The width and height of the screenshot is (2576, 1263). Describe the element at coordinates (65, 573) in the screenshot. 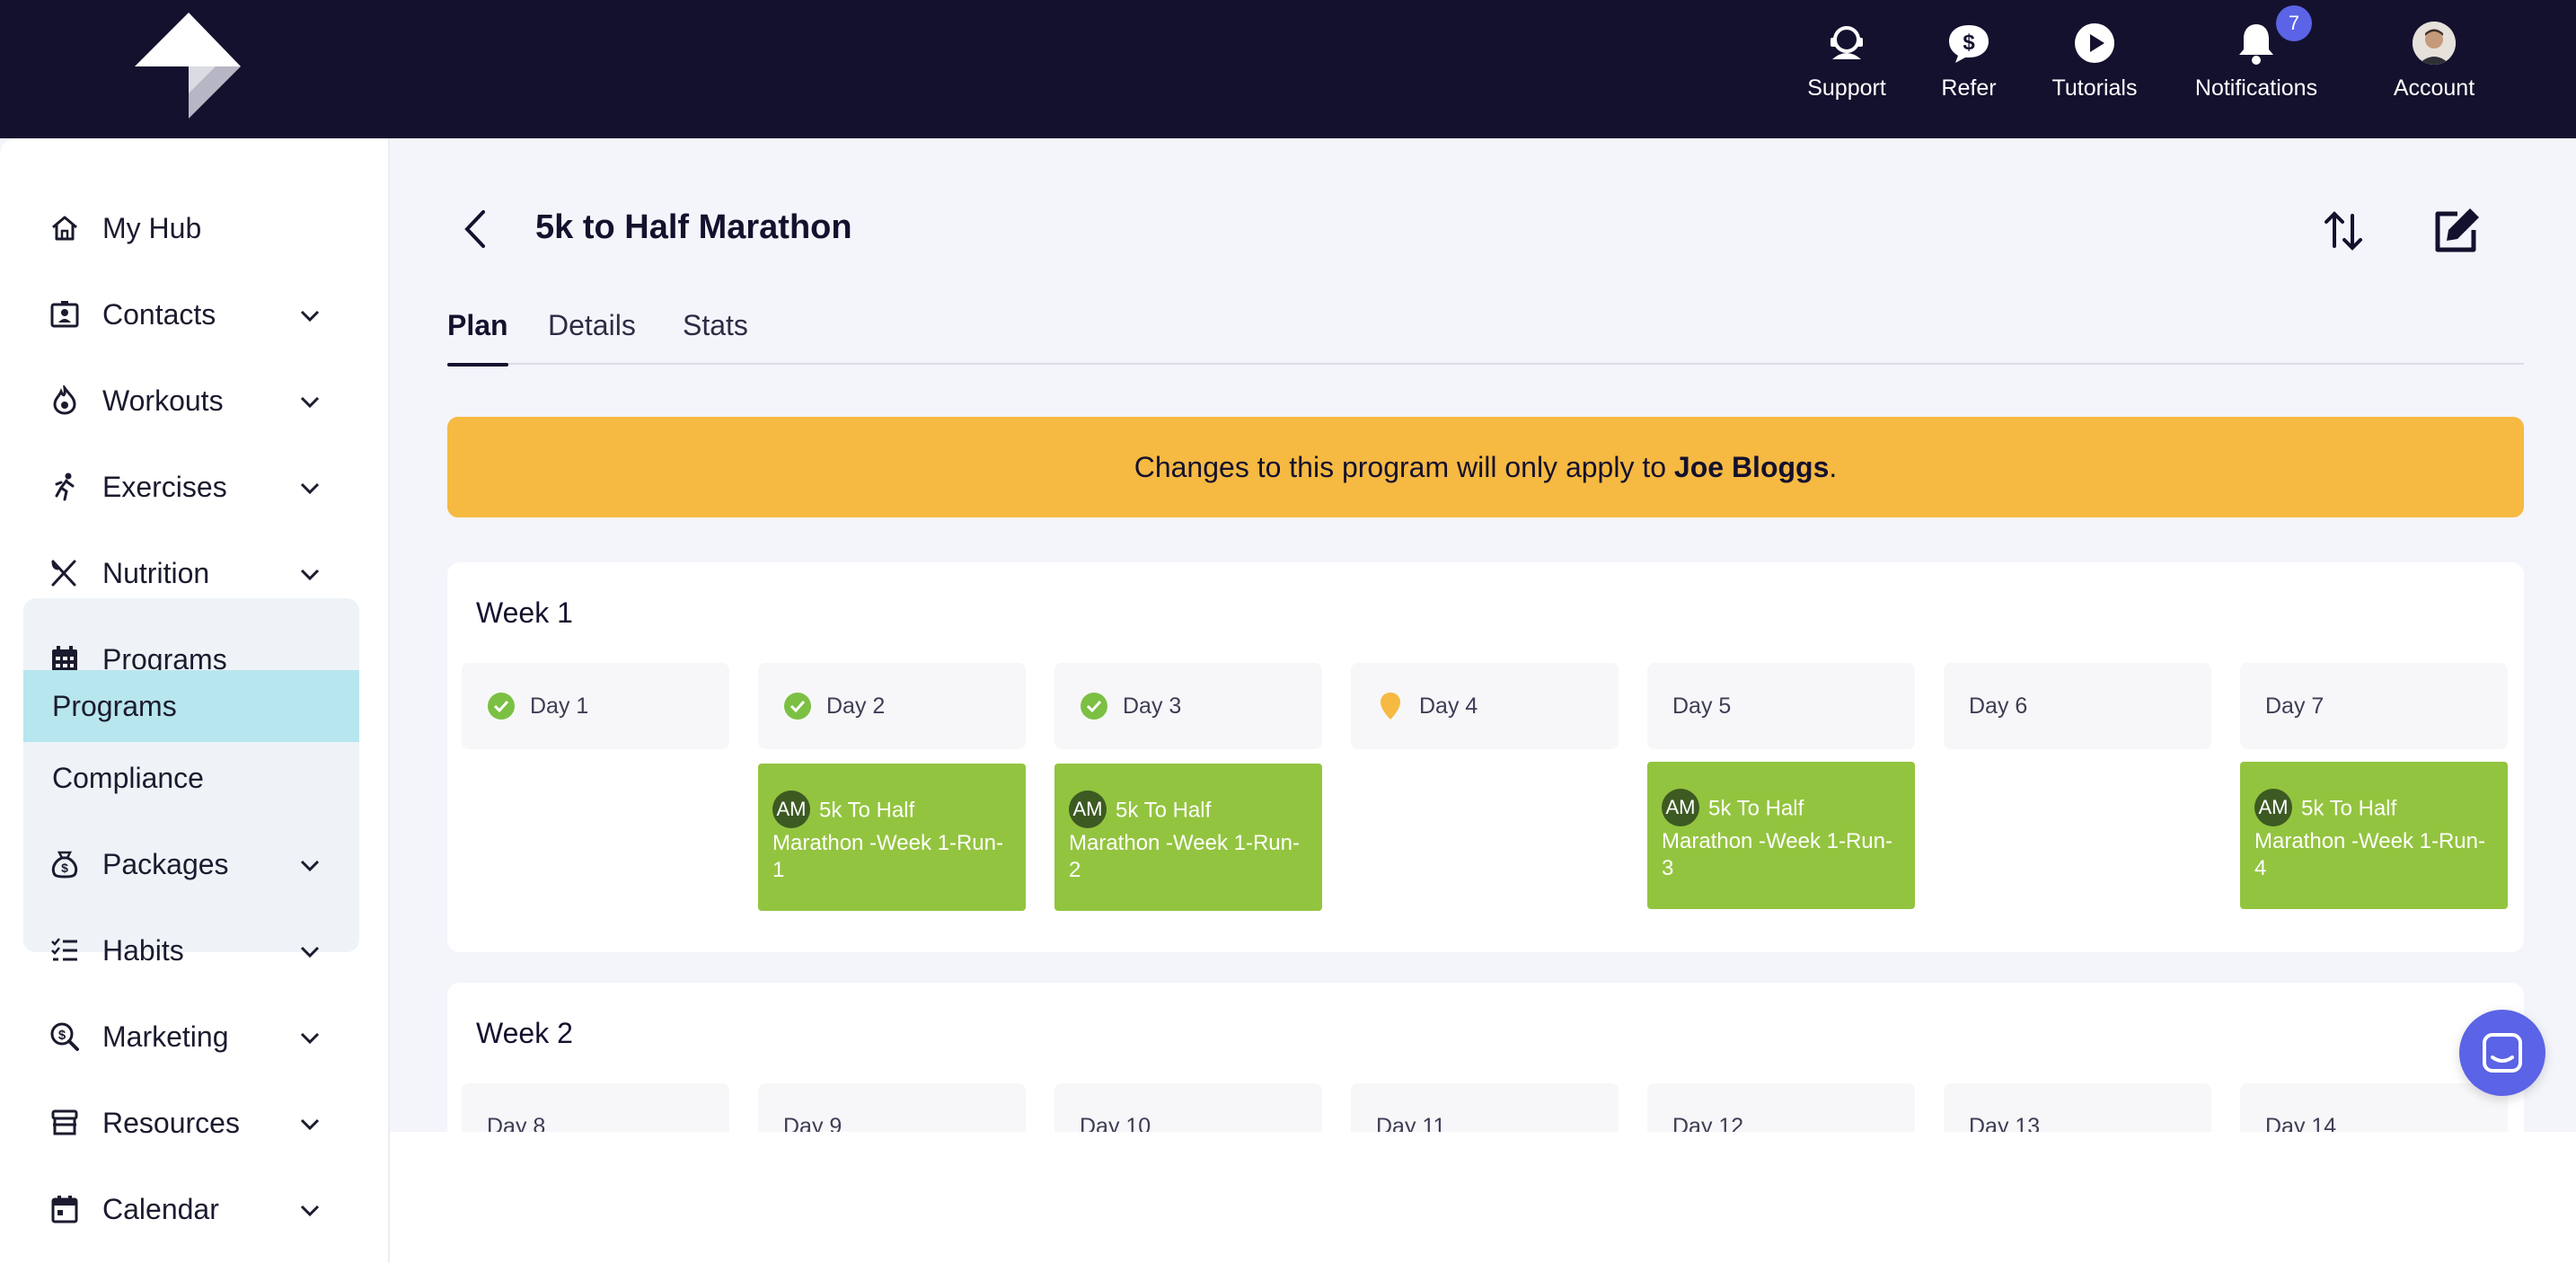

I see `utensils-icon` at that location.